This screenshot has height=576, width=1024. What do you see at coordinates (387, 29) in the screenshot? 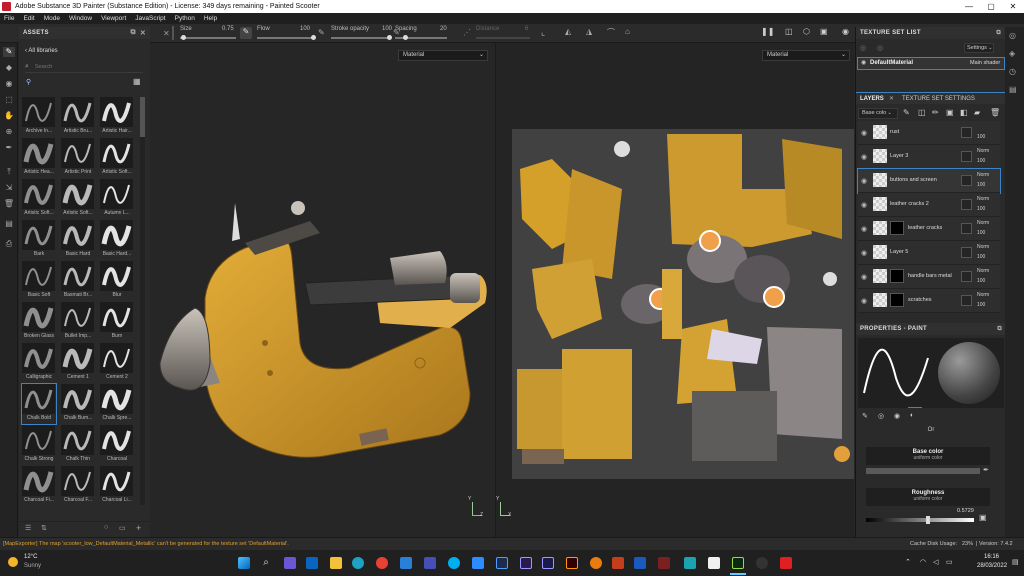
I see `stroke-opacity-value: 100` at bounding box center [387, 29].